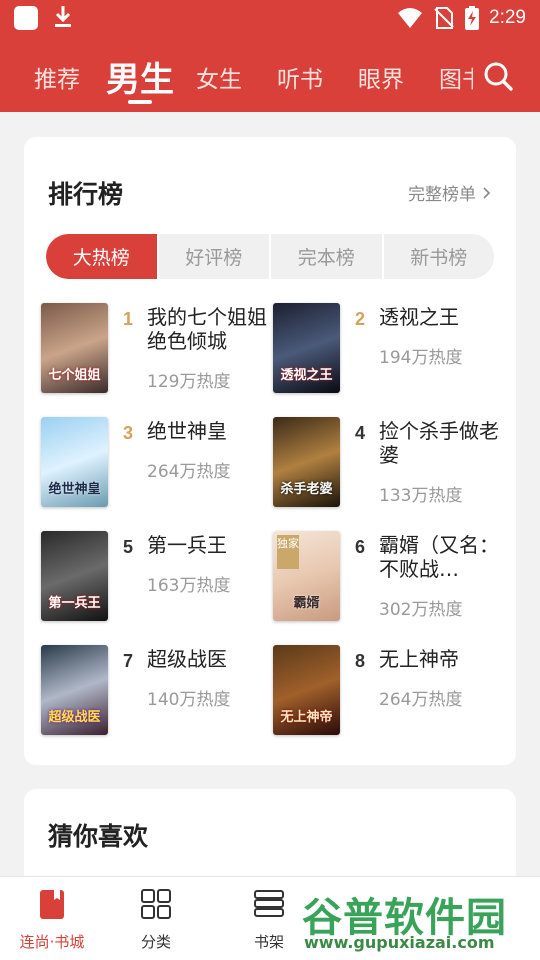  I want to click on tab-horizon: 眼界, so click(381, 77).